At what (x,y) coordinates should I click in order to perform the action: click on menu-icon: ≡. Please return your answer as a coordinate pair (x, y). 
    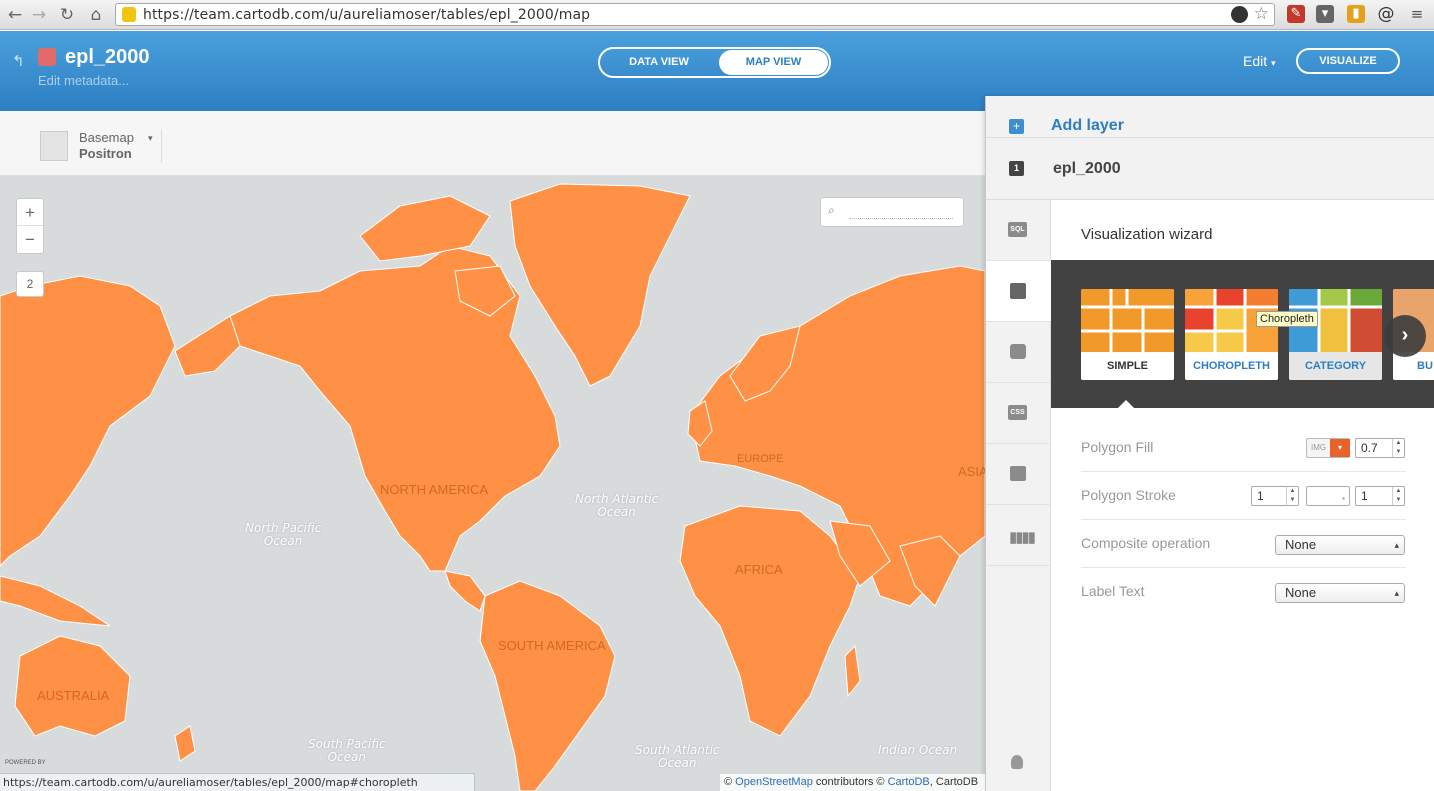
    Looking at the image, I should click on (1417, 14).